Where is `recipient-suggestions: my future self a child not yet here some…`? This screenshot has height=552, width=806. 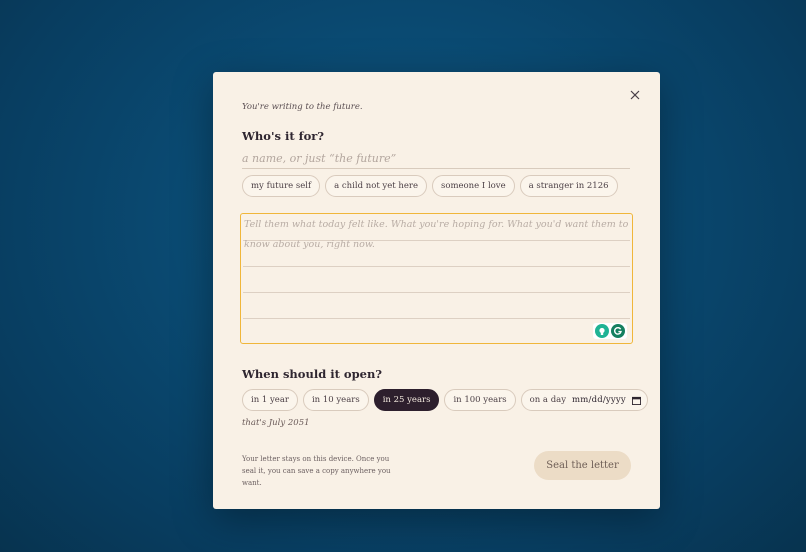
recipient-suggestions: my future self a child not yet here some… is located at coordinates (430, 186).